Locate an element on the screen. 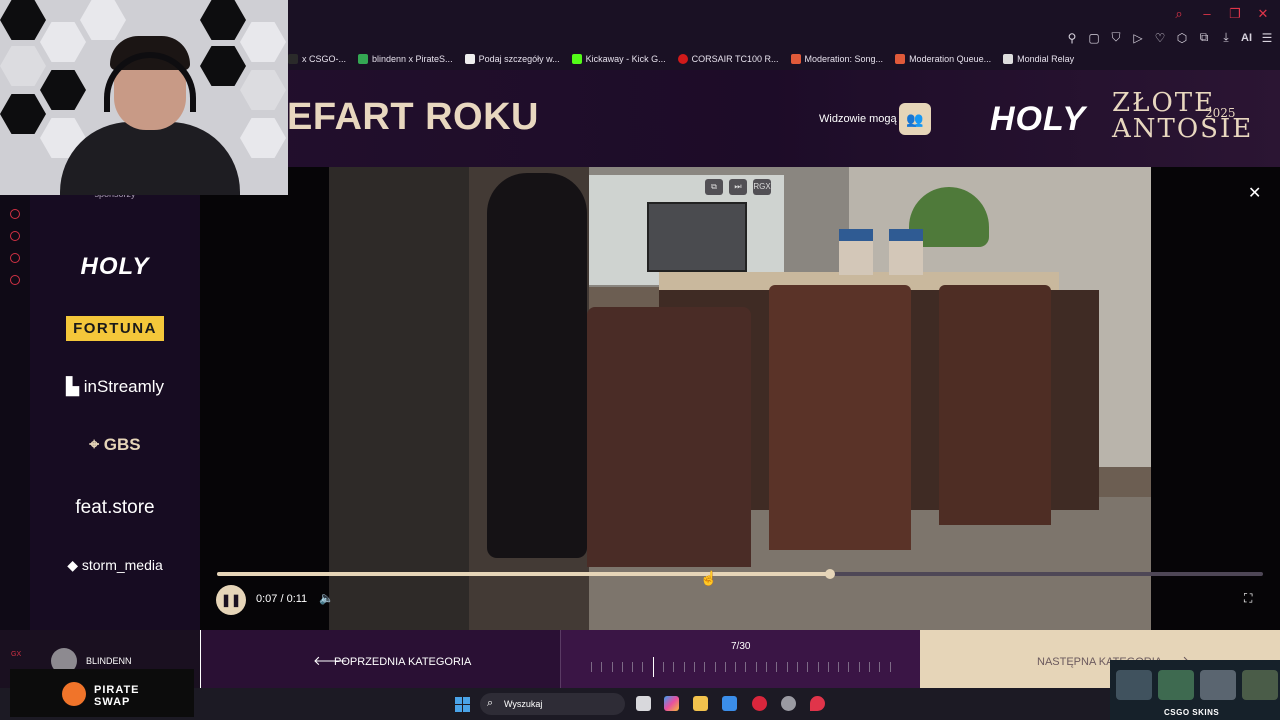 Image resolution: width=1280 pixels, height=720 pixels. settings-icon is located at coordinates (15, 280).